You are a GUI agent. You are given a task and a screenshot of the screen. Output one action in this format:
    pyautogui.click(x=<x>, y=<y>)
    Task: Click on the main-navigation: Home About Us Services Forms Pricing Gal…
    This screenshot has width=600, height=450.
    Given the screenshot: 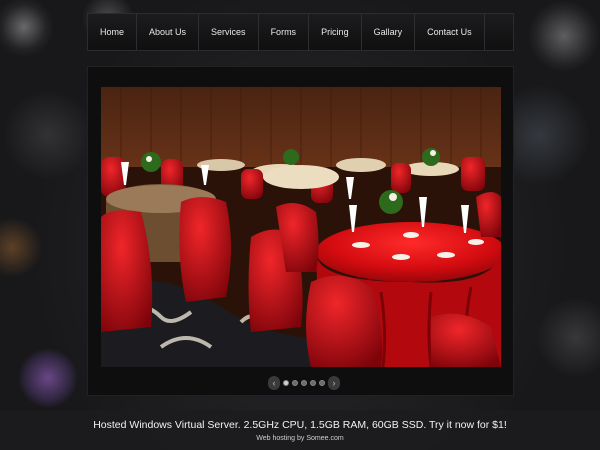 What is the action you would take?
    pyautogui.click(x=300, y=32)
    